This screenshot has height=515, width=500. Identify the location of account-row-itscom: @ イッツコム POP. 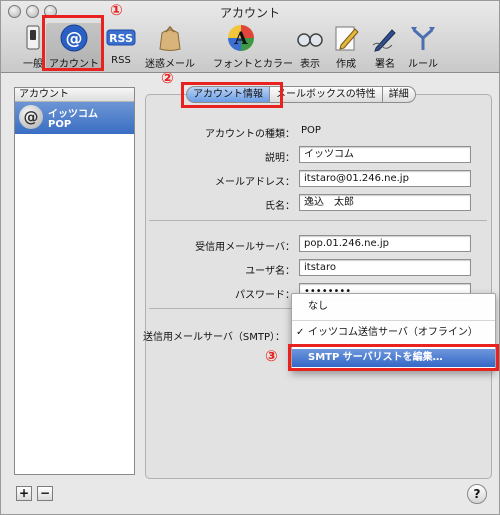
(74, 118).